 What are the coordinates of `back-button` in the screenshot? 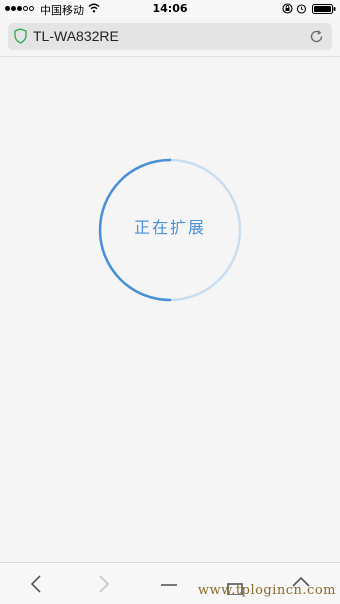 It's located at (37, 584).